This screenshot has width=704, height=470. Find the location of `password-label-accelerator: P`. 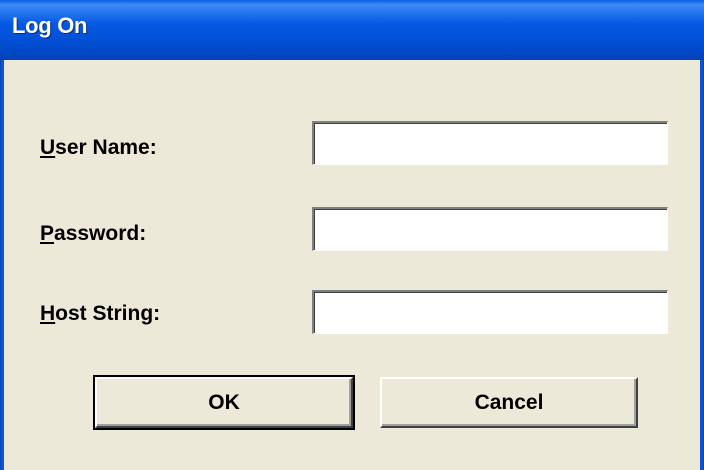

password-label-accelerator: P is located at coordinates (47, 233).